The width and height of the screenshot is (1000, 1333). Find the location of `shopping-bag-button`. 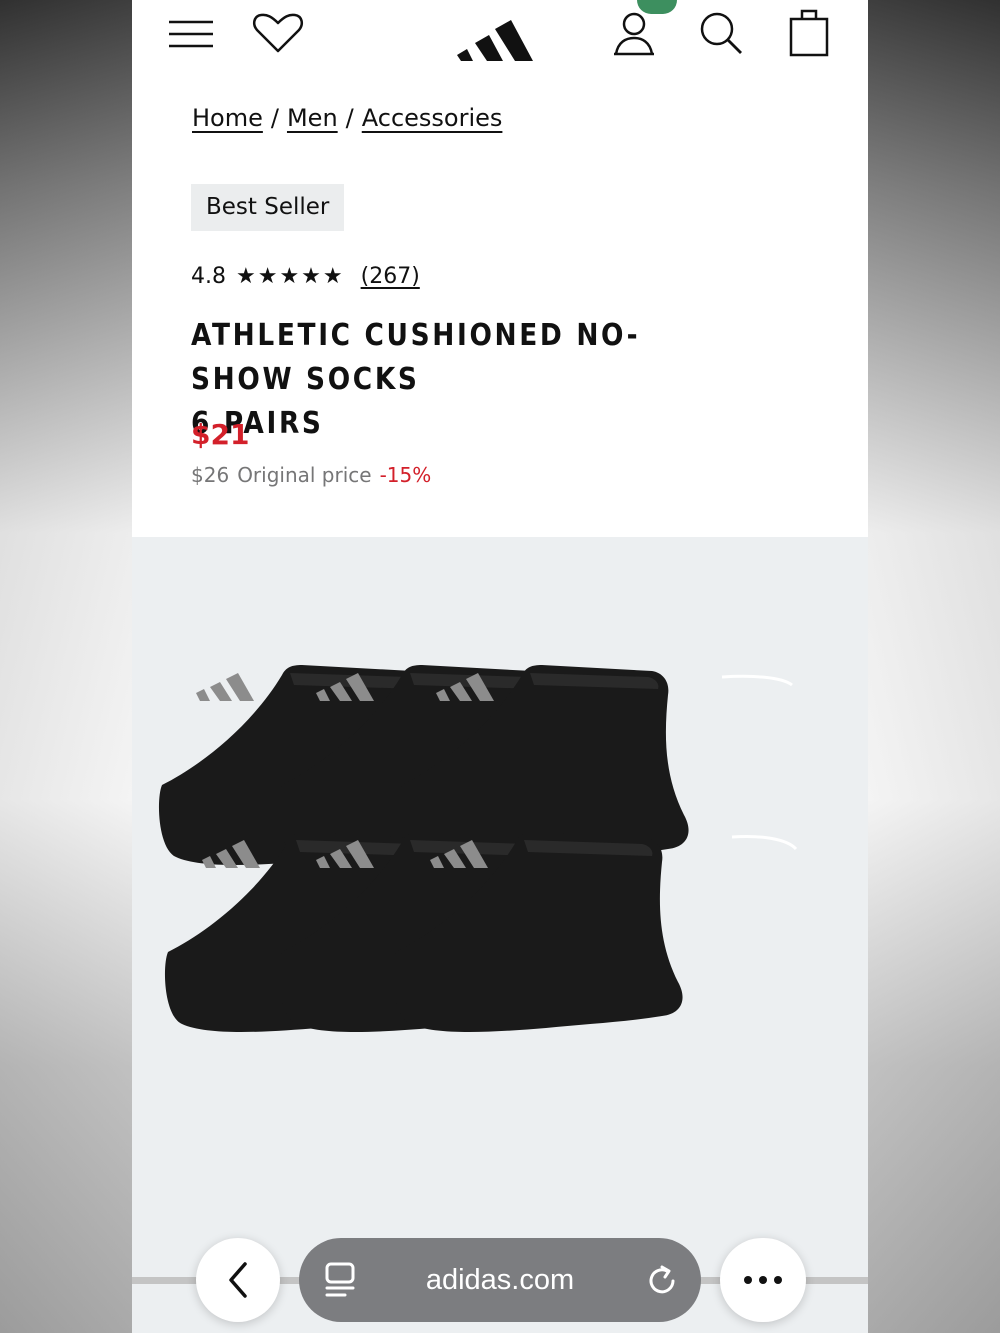

shopping-bag-button is located at coordinates (809, 33).